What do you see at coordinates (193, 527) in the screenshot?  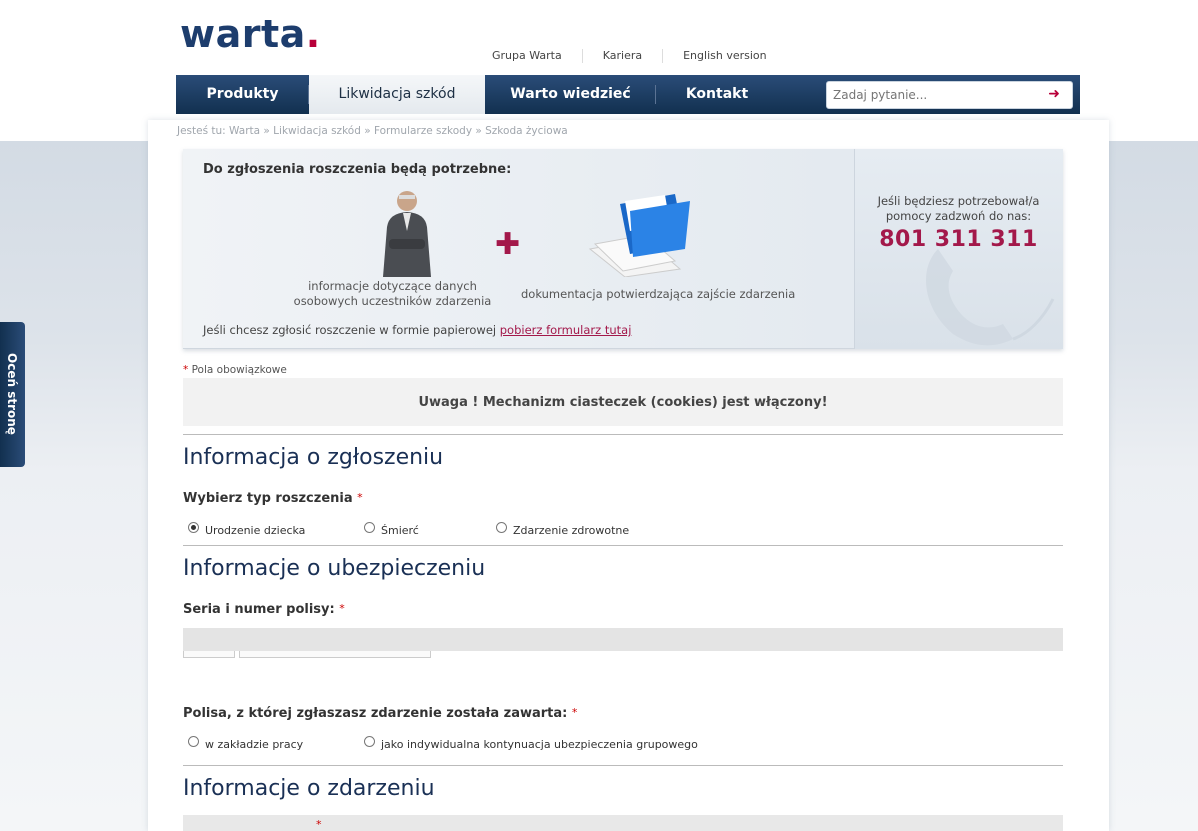 I see `radio-button-checked` at bounding box center [193, 527].